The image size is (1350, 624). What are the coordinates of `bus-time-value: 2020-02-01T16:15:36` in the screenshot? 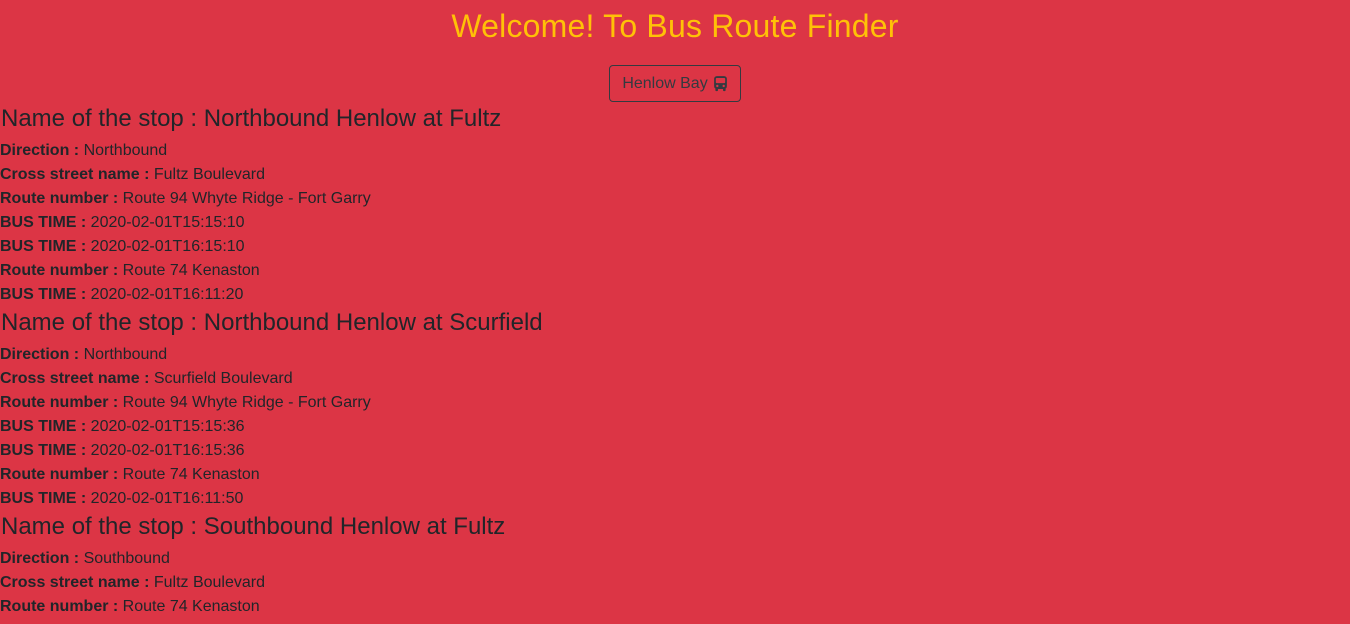 It's located at (167, 450).